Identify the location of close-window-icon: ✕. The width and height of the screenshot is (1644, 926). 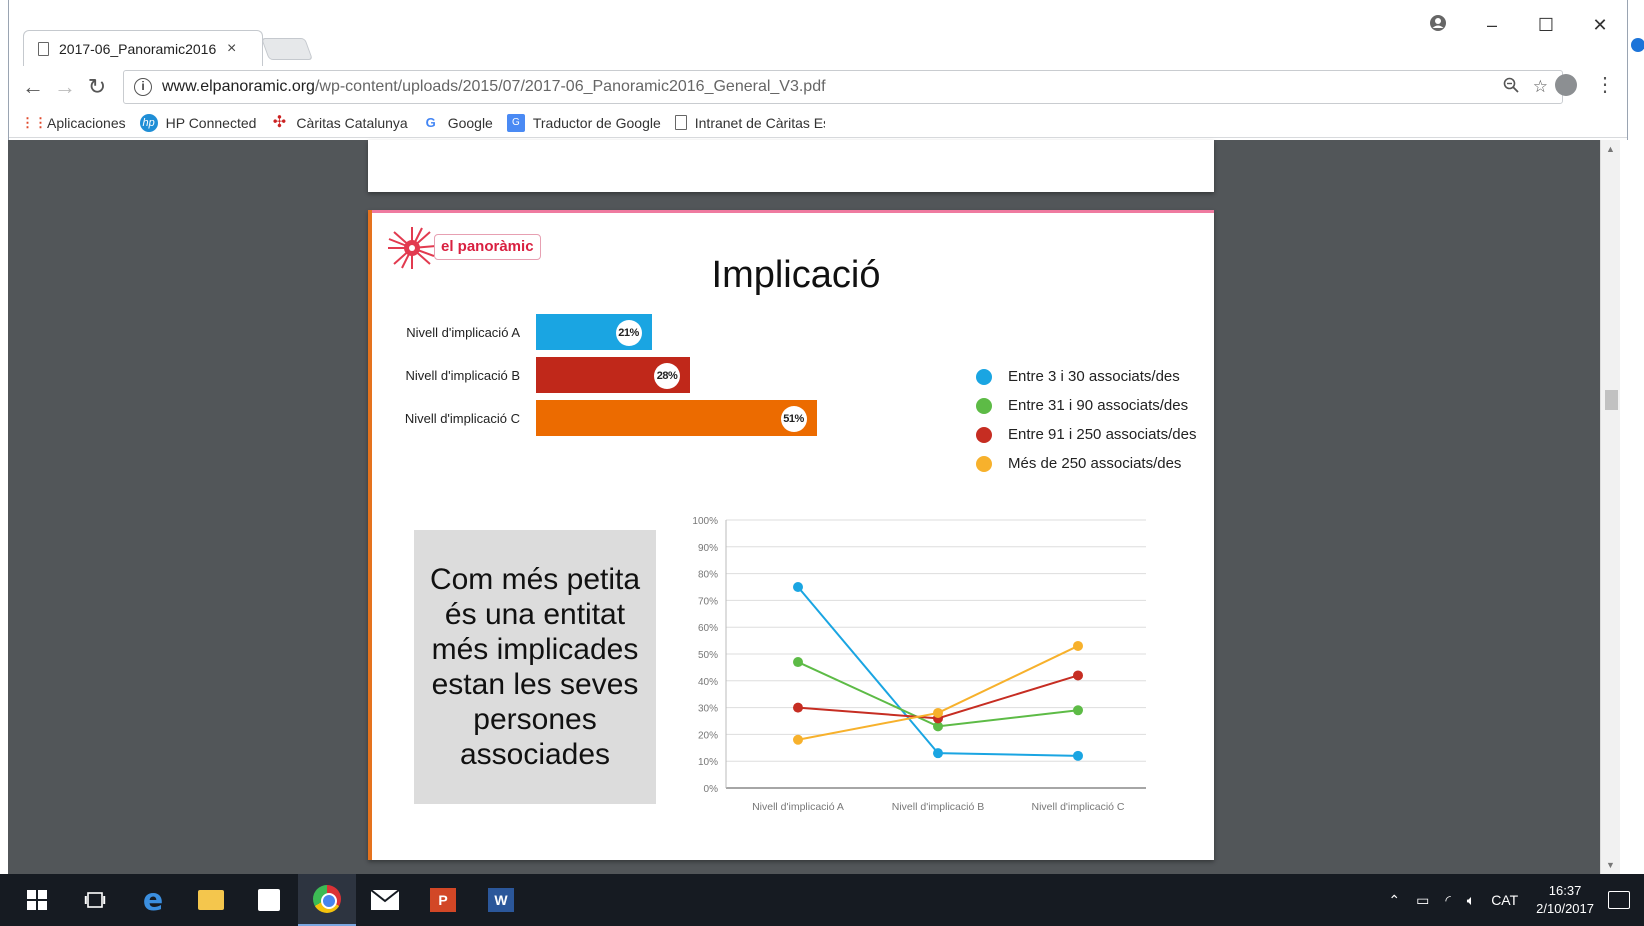
(1600, 25).